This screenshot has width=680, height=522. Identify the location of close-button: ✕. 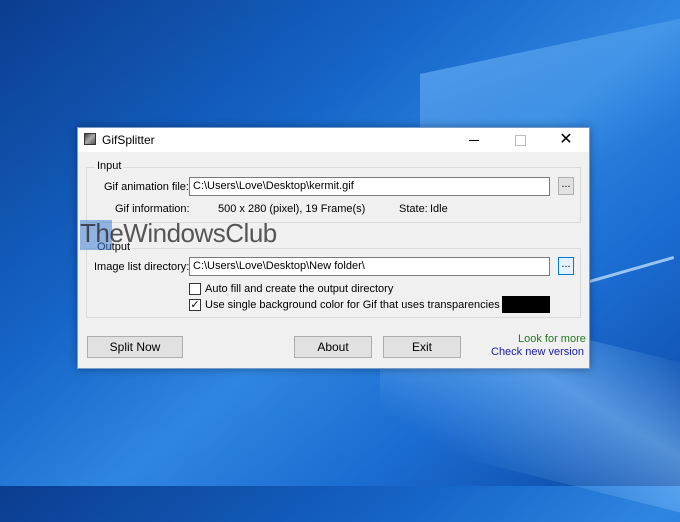
(566, 140).